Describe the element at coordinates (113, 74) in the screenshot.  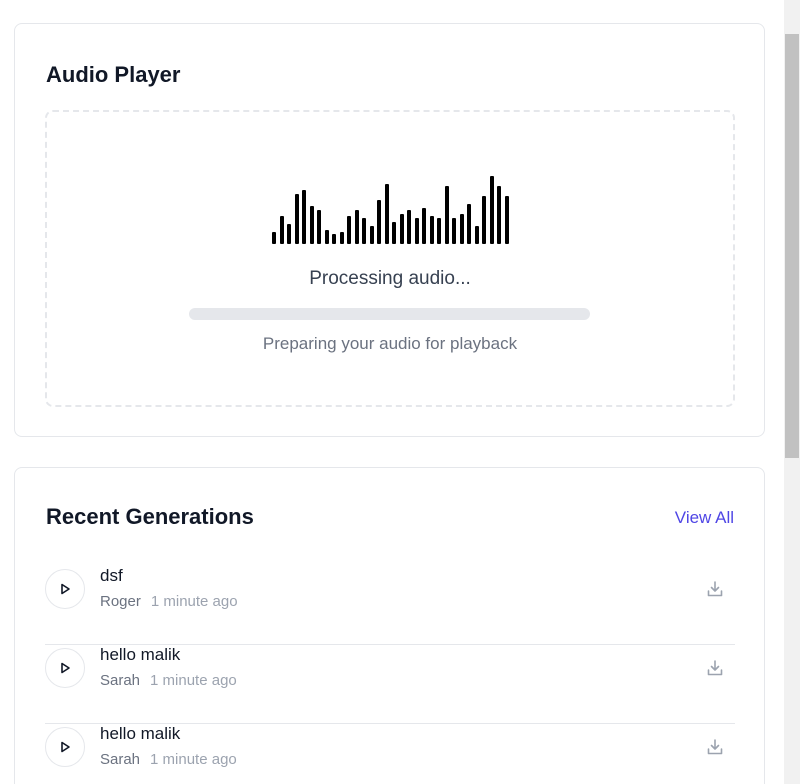
I see `audio-player-title: Audio Player` at that location.